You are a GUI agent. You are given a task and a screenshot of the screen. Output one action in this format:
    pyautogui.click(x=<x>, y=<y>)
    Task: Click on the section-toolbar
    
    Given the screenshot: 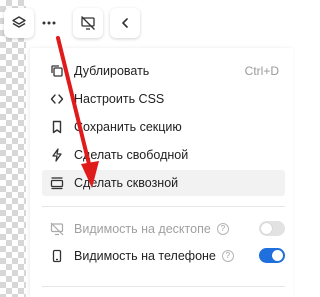 What is the action you would take?
    pyautogui.click(x=75, y=24)
    